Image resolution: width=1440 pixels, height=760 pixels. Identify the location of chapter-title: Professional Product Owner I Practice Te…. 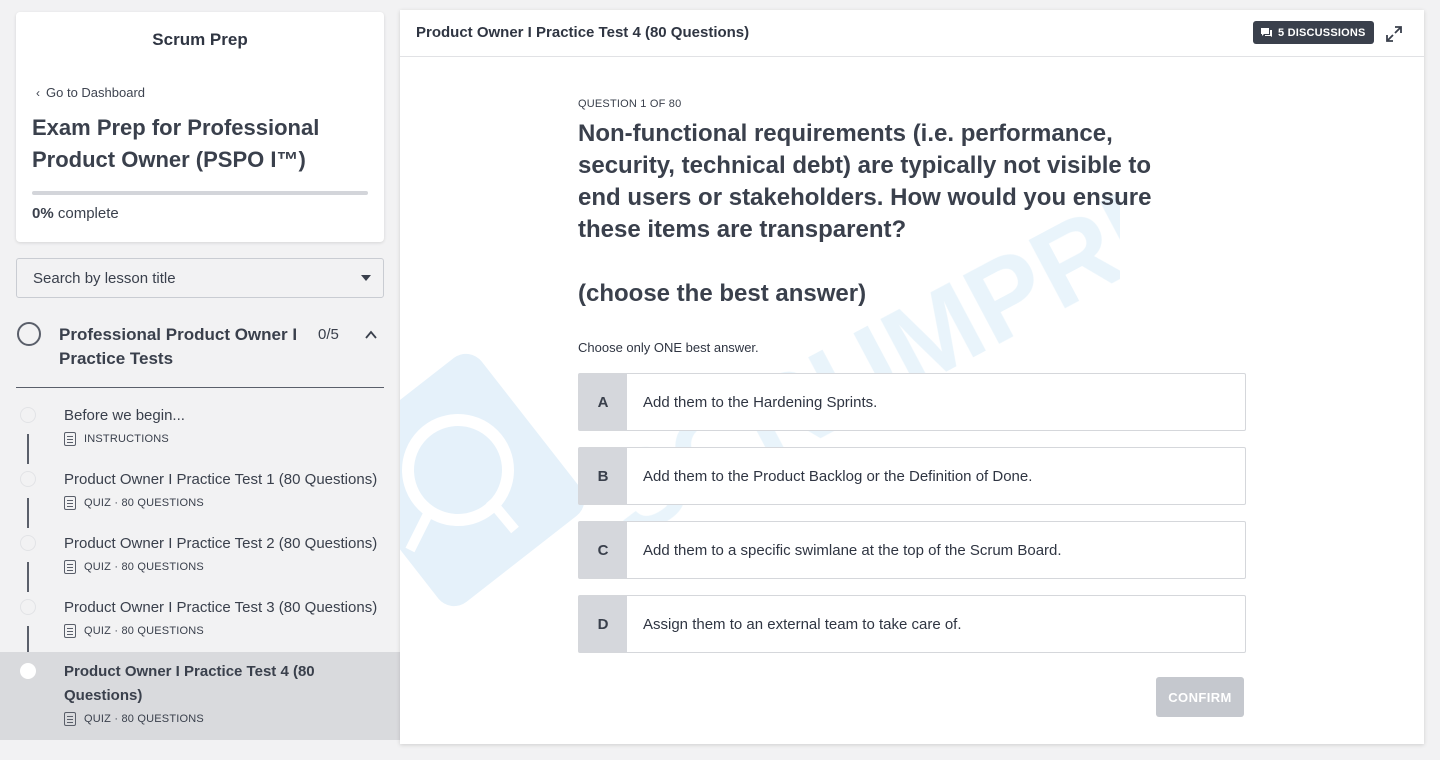
(178, 346).